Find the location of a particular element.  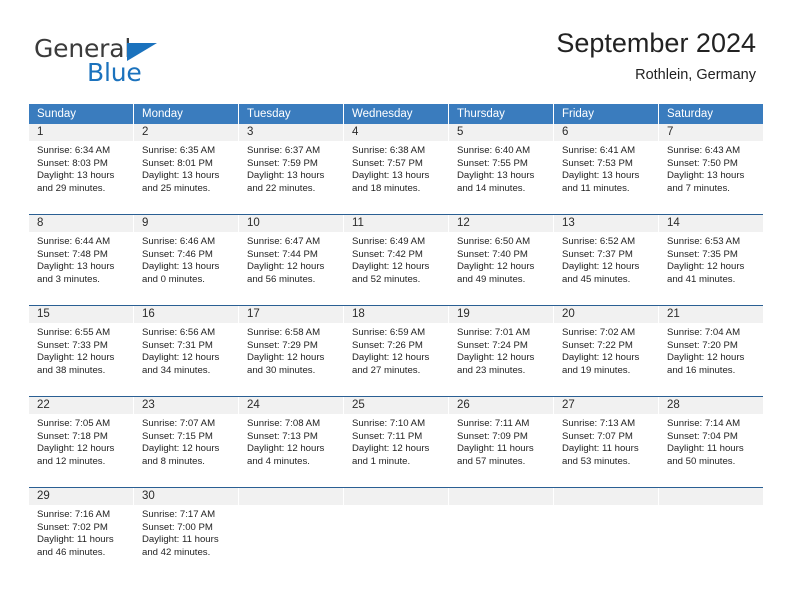

day-number: 4 is located at coordinates (396, 132).